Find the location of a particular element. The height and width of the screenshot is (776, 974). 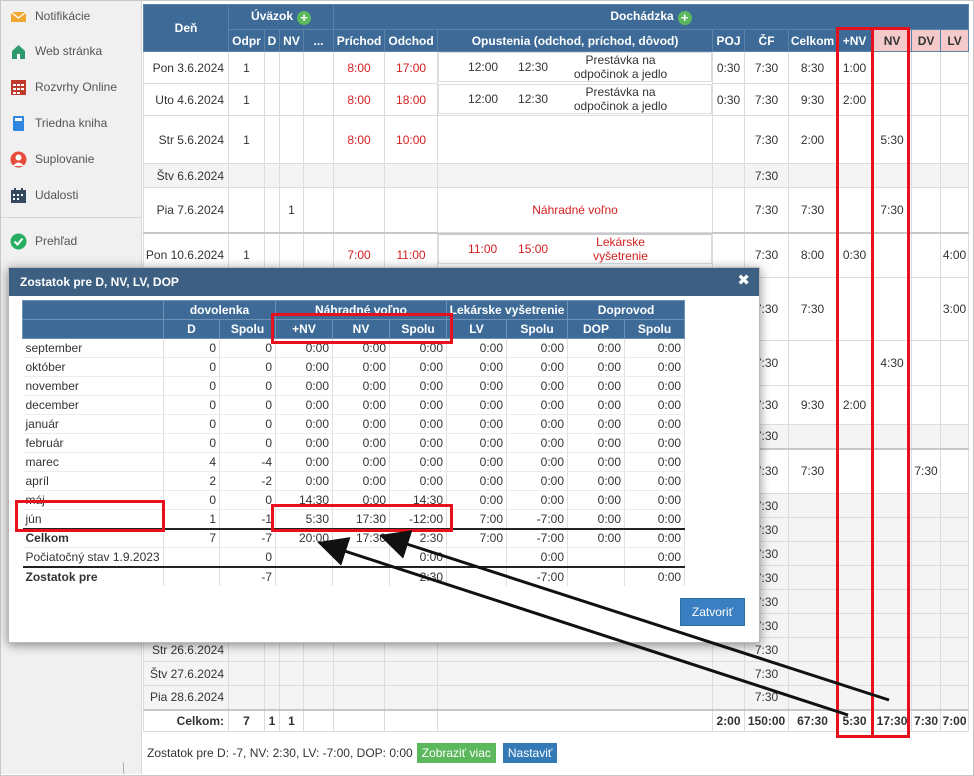

sidebar-item-triedna-kniha: Triedna kniha is located at coordinates (71, 123).